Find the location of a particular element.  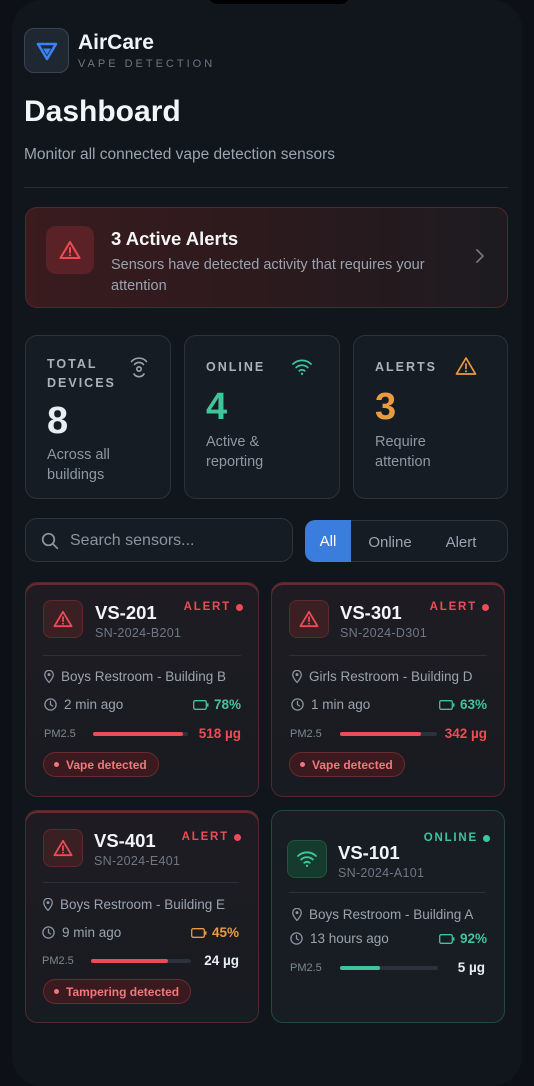

device-last-seen-text: 2 min ago is located at coordinates (94, 704).